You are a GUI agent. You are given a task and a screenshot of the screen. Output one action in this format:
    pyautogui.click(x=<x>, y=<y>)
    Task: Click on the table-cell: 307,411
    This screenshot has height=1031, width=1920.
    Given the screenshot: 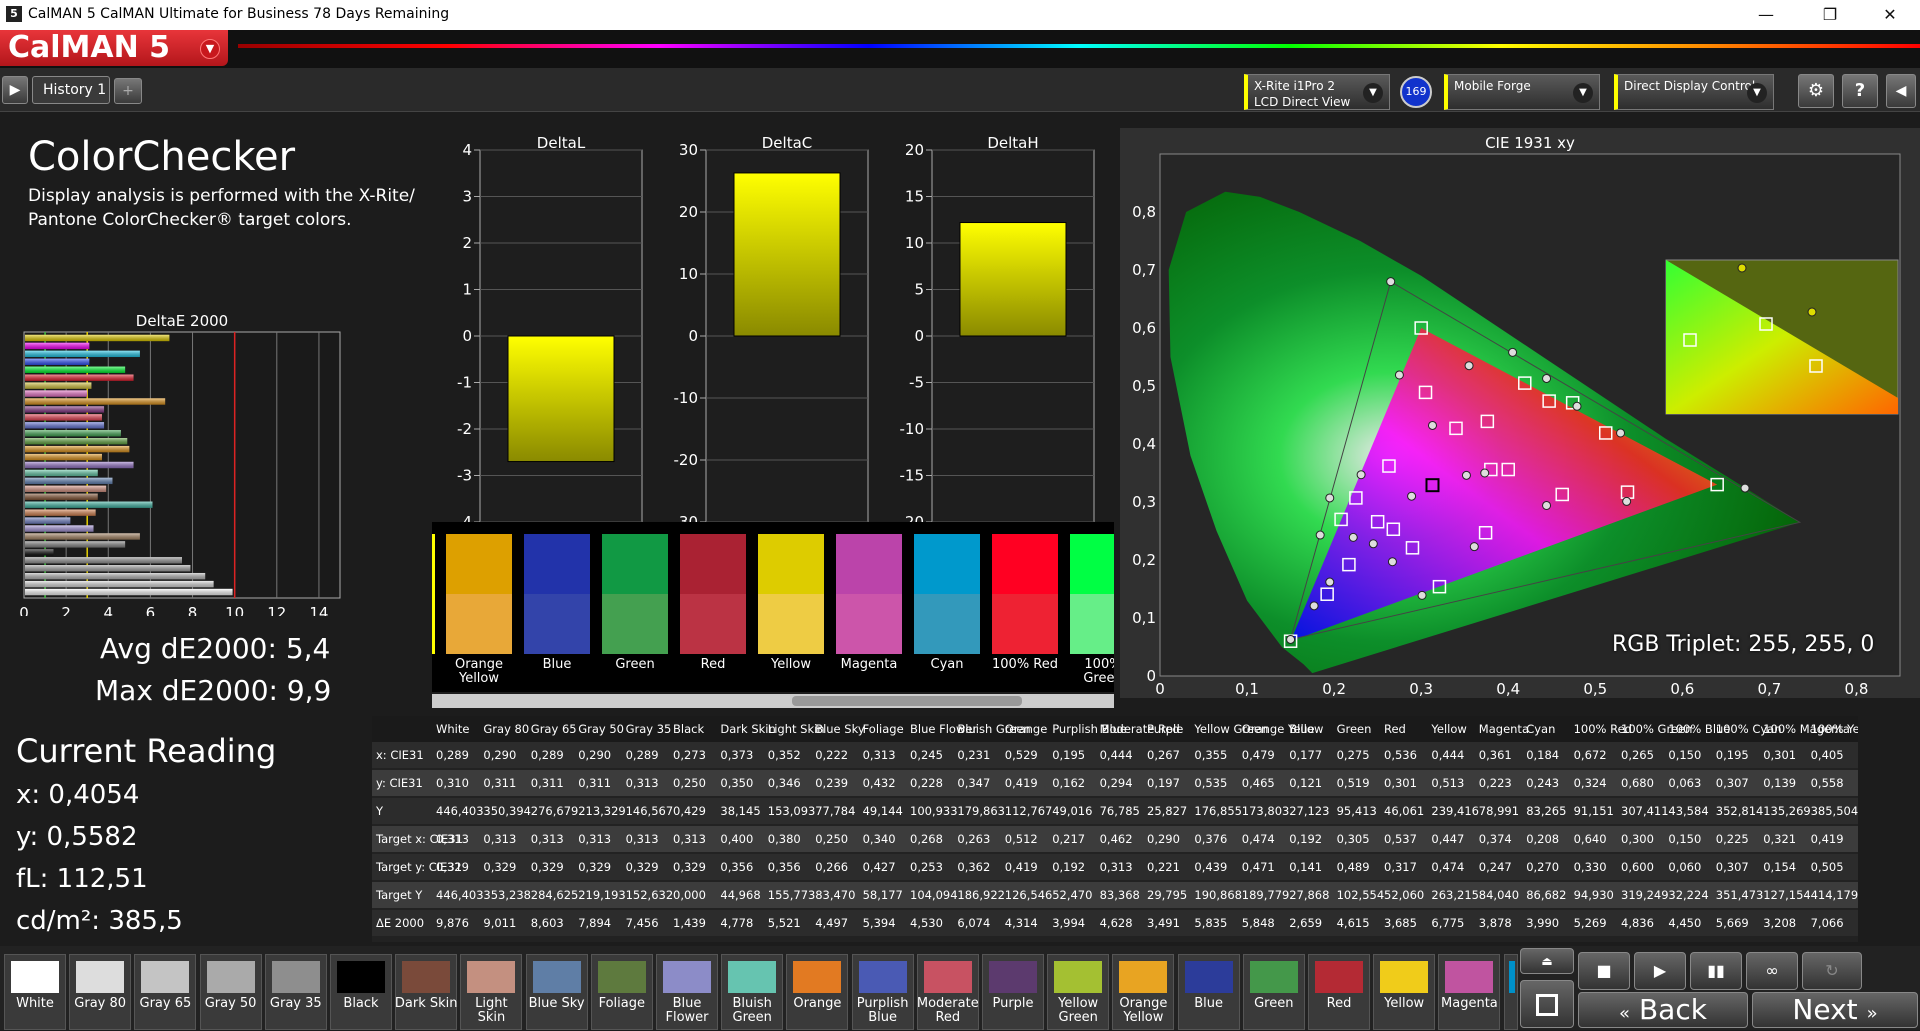 What is the action you would take?
    pyautogui.click(x=1645, y=811)
    